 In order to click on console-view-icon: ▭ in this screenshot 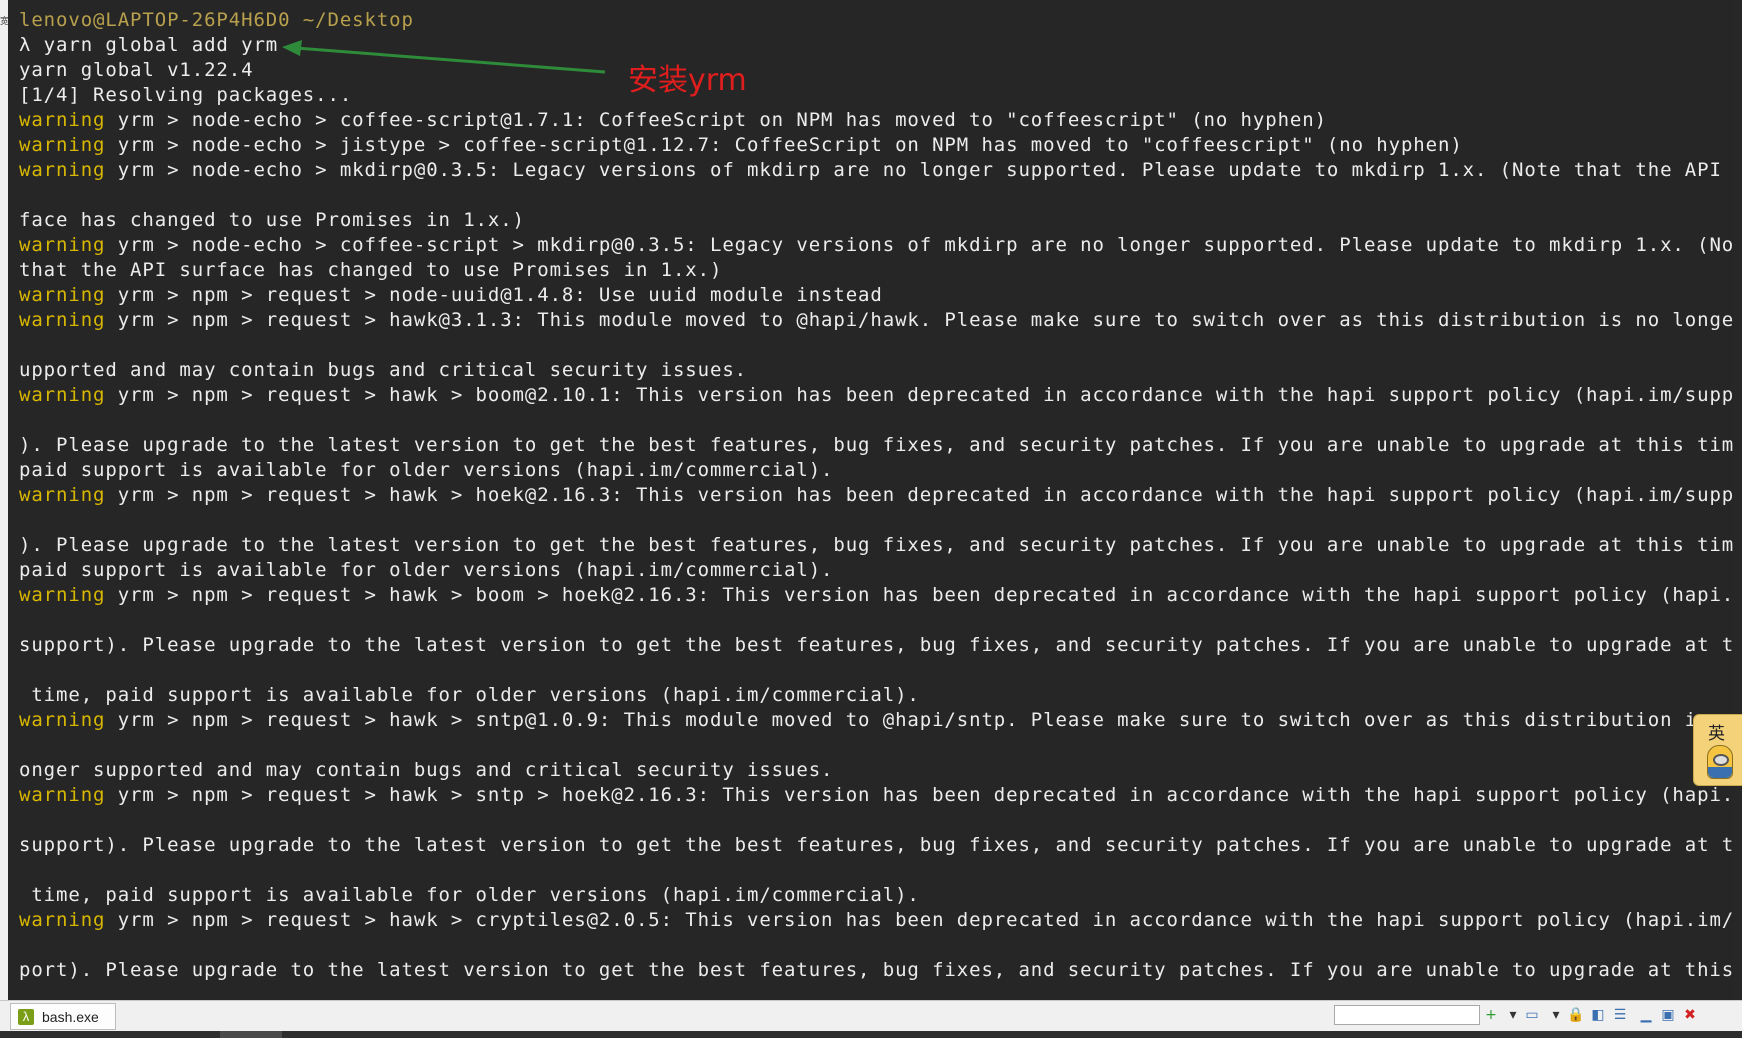, I will do `click(1532, 1015)`.